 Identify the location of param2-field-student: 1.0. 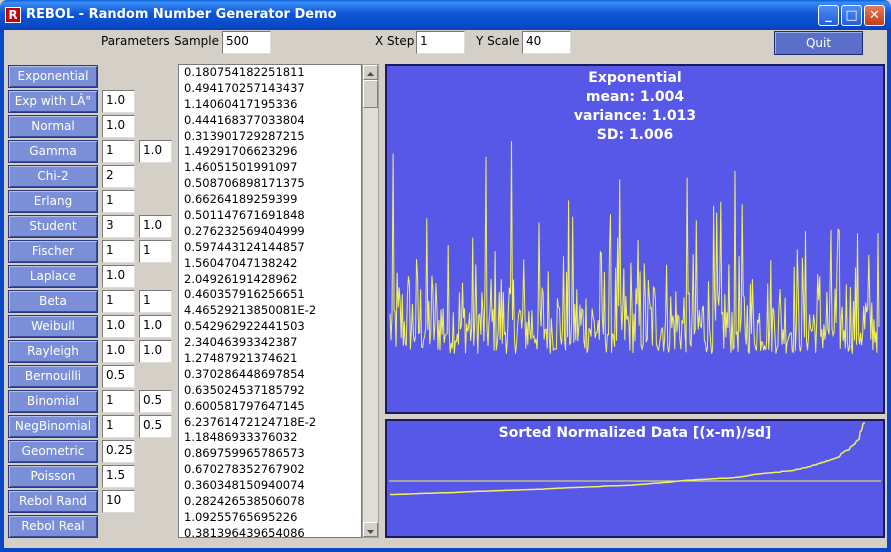
(155, 226).